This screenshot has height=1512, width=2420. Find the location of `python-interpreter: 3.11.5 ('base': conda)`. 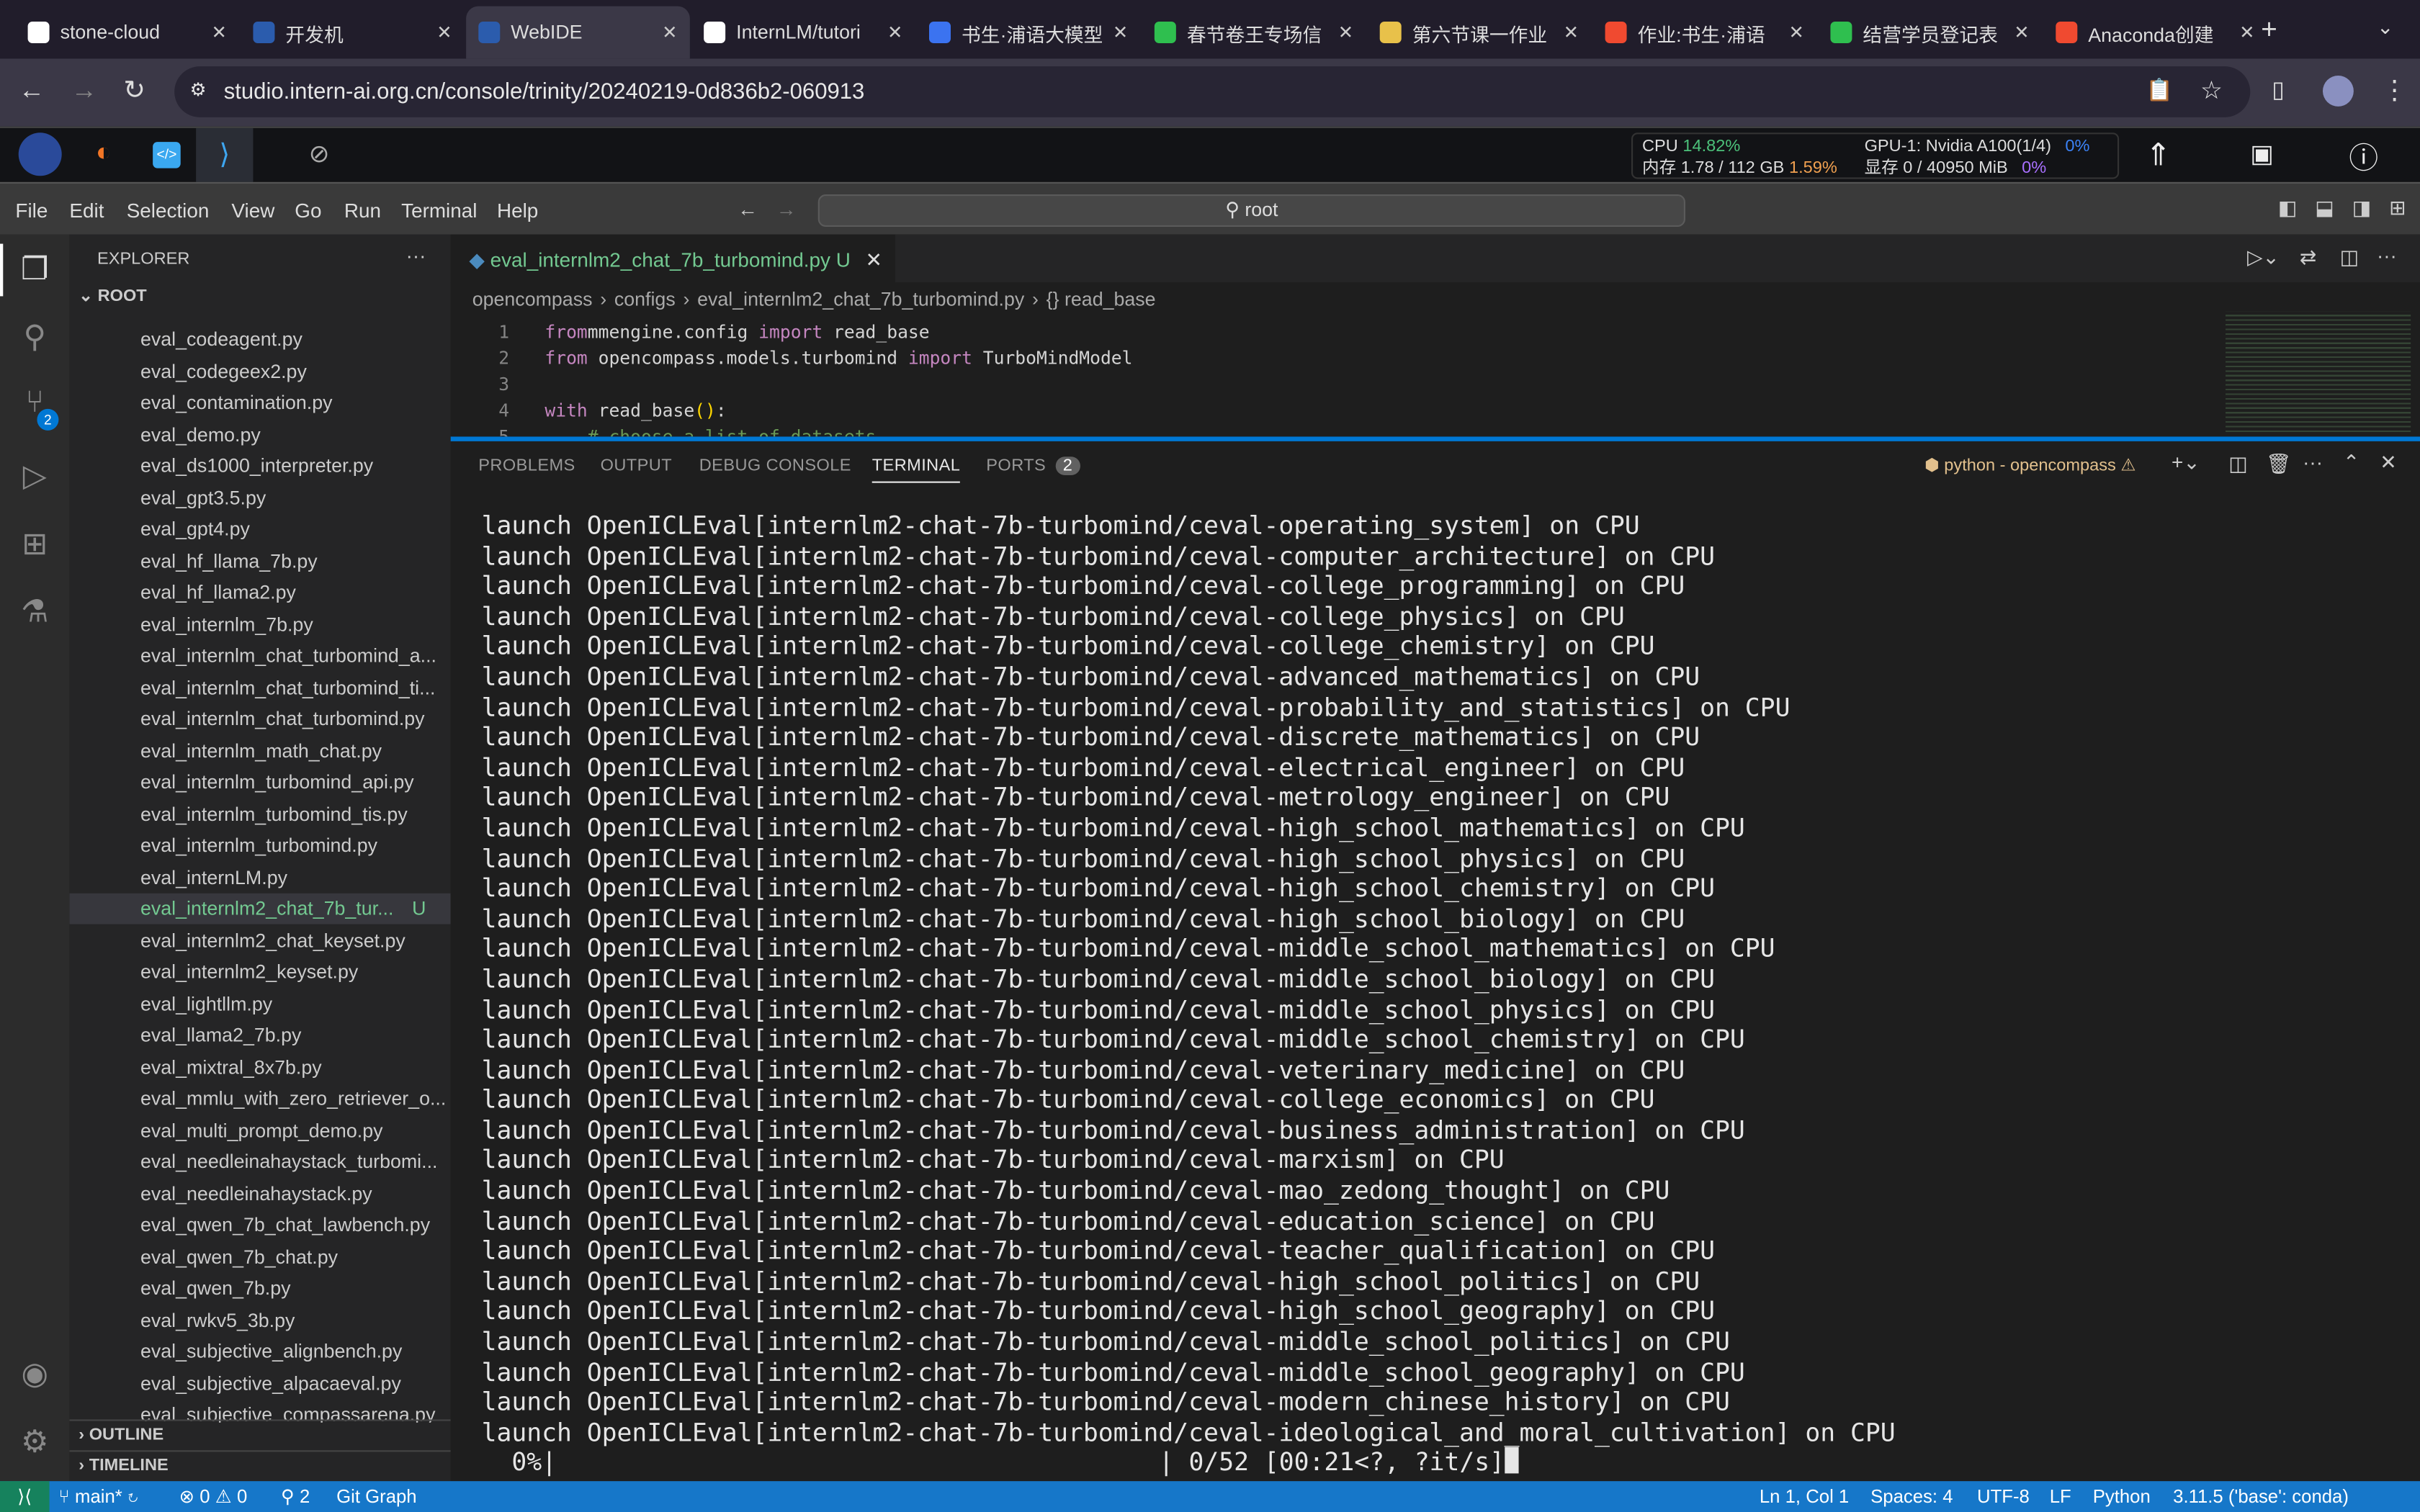

python-interpreter: 3.11.5 ('base': conda) is located at coordinates (2261, 1496).